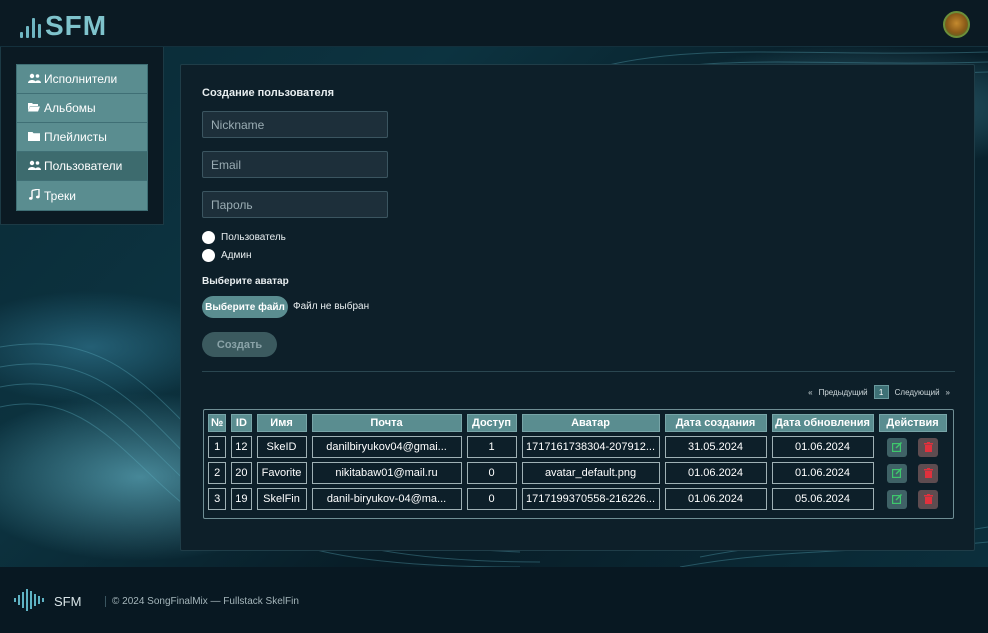  I want to click on current-page: 1, so click(881, 392).